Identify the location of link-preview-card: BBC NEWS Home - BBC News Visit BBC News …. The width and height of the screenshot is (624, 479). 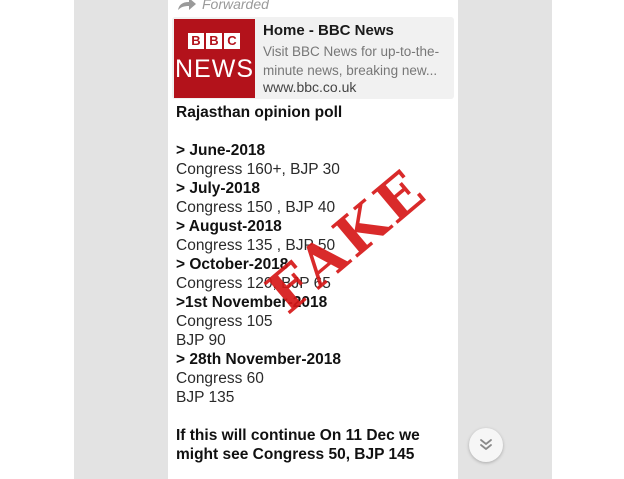
(313, 58).